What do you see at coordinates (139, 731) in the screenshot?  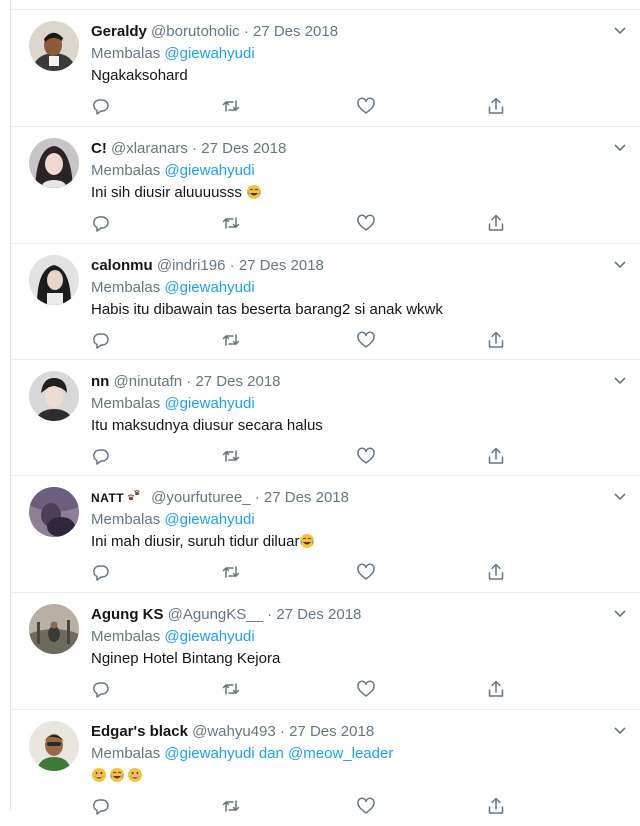 I see `display-name: Edgar's black` at bounding box center [139, 731].